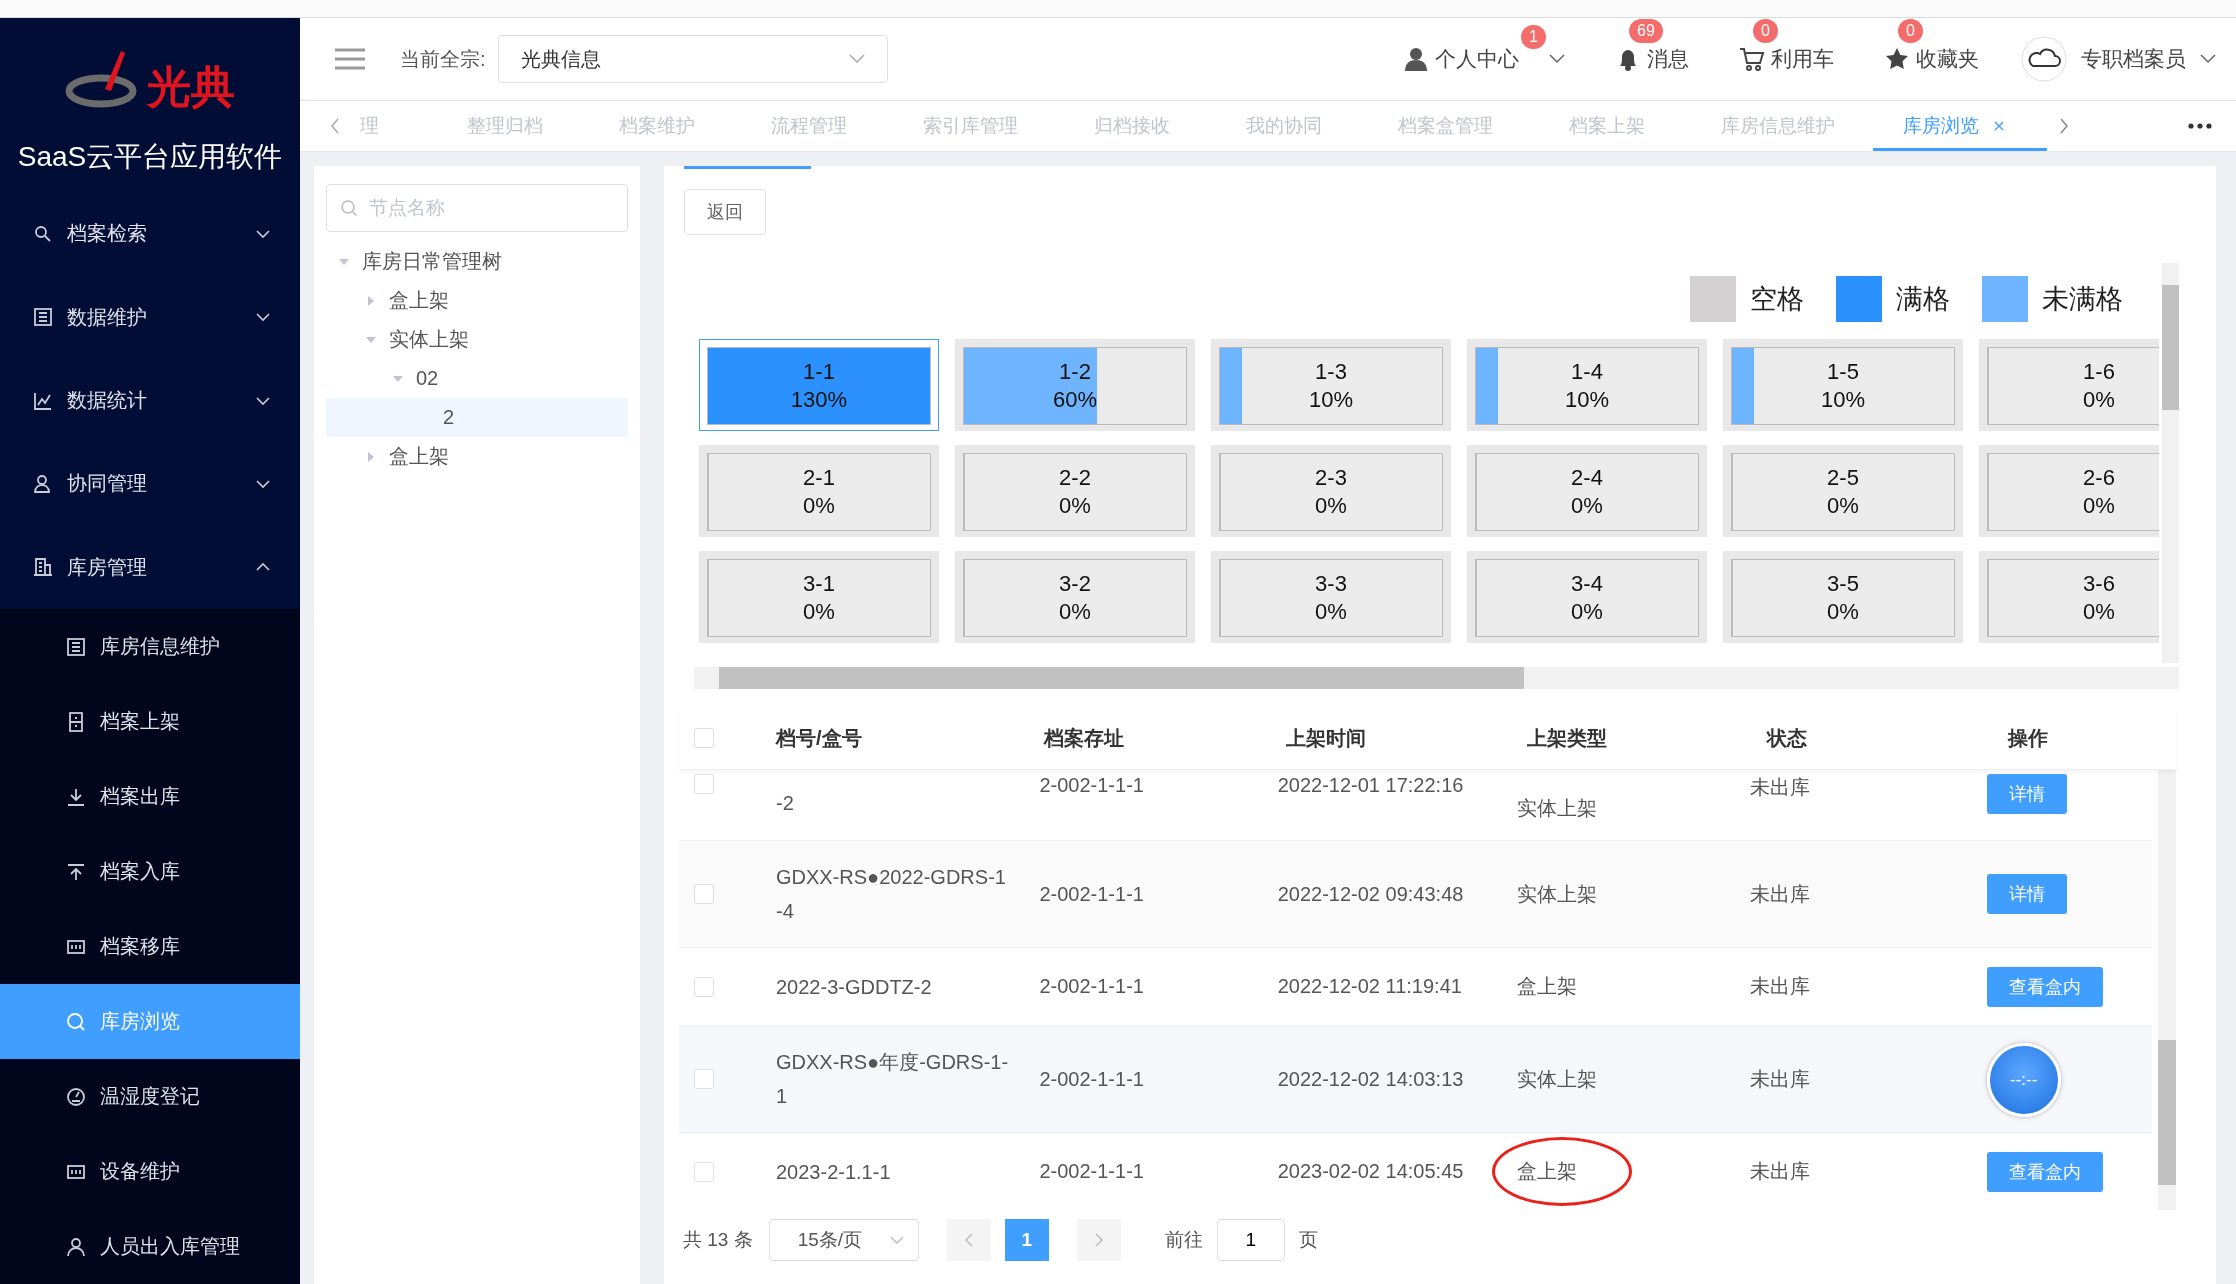 The width and height of the screenshot is (2236, 1284). What do you see at coordinates (1999, 126) in the screenshot?
I see `close-icon` at bounding box center [1999, 126].